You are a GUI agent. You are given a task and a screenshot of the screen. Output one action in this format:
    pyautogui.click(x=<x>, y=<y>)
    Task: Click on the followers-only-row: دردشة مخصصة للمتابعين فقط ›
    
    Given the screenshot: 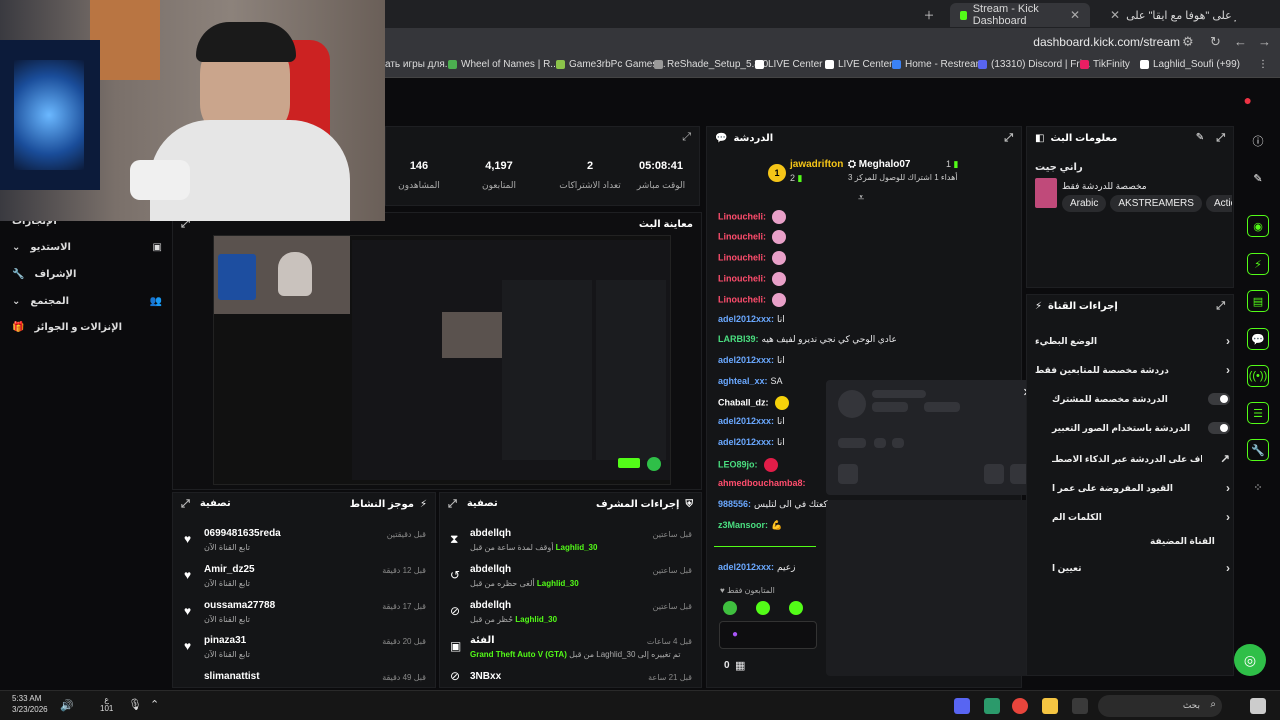 What is the action you would take?
    pyautogui.click(x=1132, y=370)
    